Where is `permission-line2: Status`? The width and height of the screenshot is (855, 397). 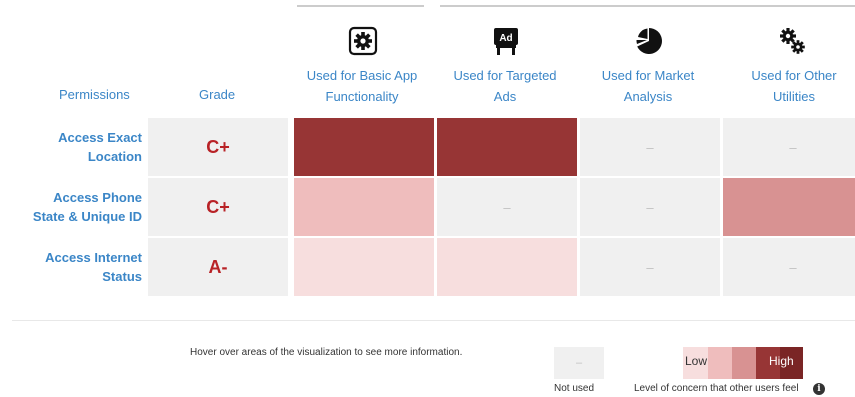 permission-line2: Status is located at coordinates (122, 276).